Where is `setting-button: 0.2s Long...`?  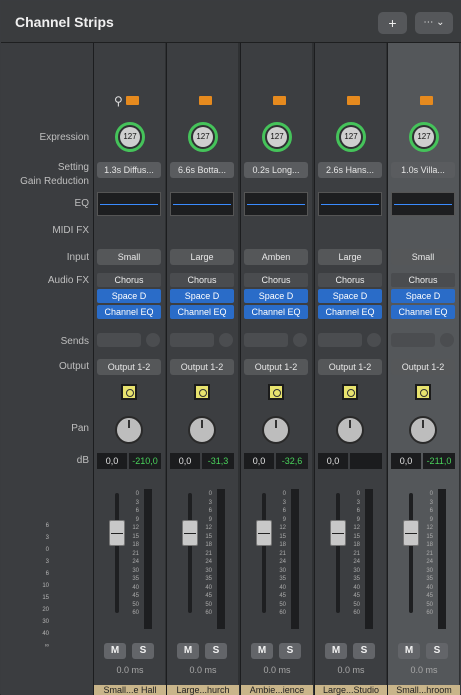
setting-button: 0.2s Long... is located at coordinates (276, 170).